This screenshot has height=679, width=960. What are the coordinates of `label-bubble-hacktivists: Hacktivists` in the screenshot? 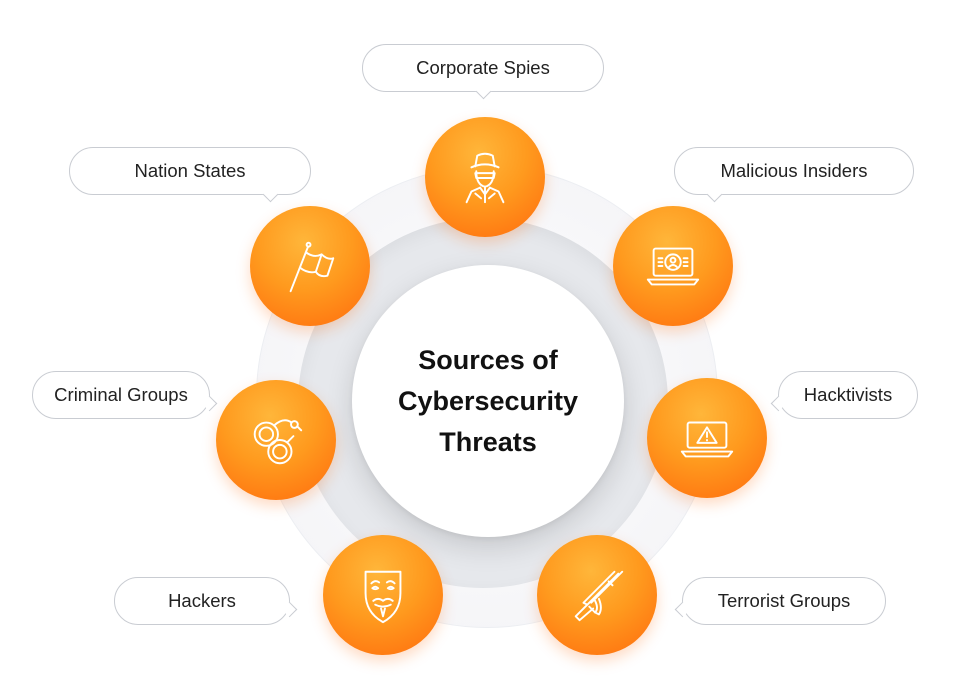 It's located at (848, 395).